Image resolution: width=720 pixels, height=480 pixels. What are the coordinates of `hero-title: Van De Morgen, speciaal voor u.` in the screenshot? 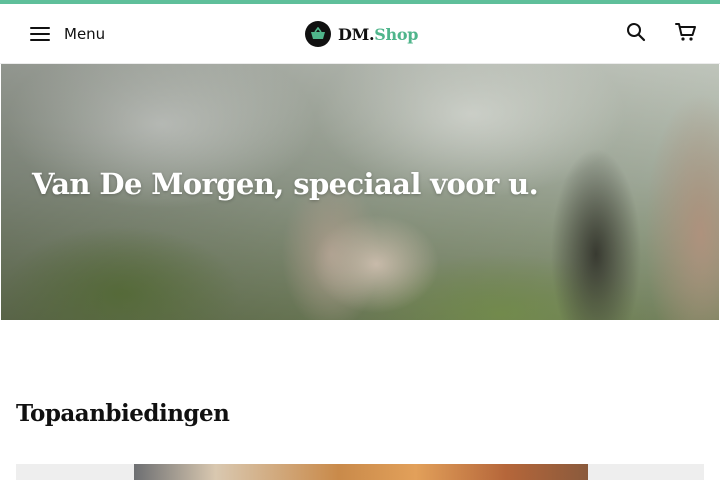 It's located at (285, 184).